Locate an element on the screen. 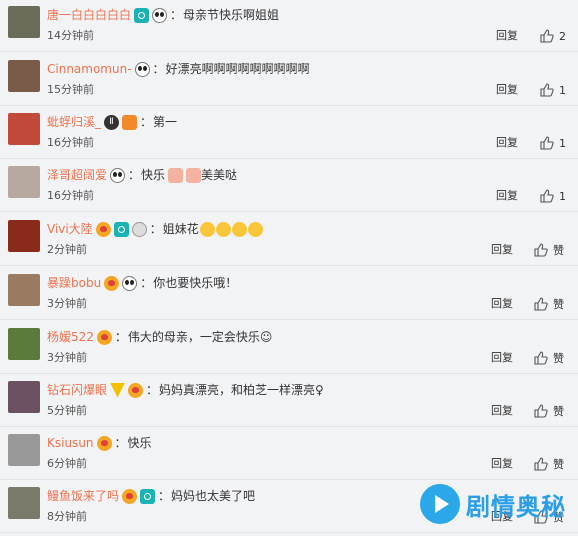 This screenshot has height=536, width=578. gold-badge-icon is located at coordinates (118, 390).